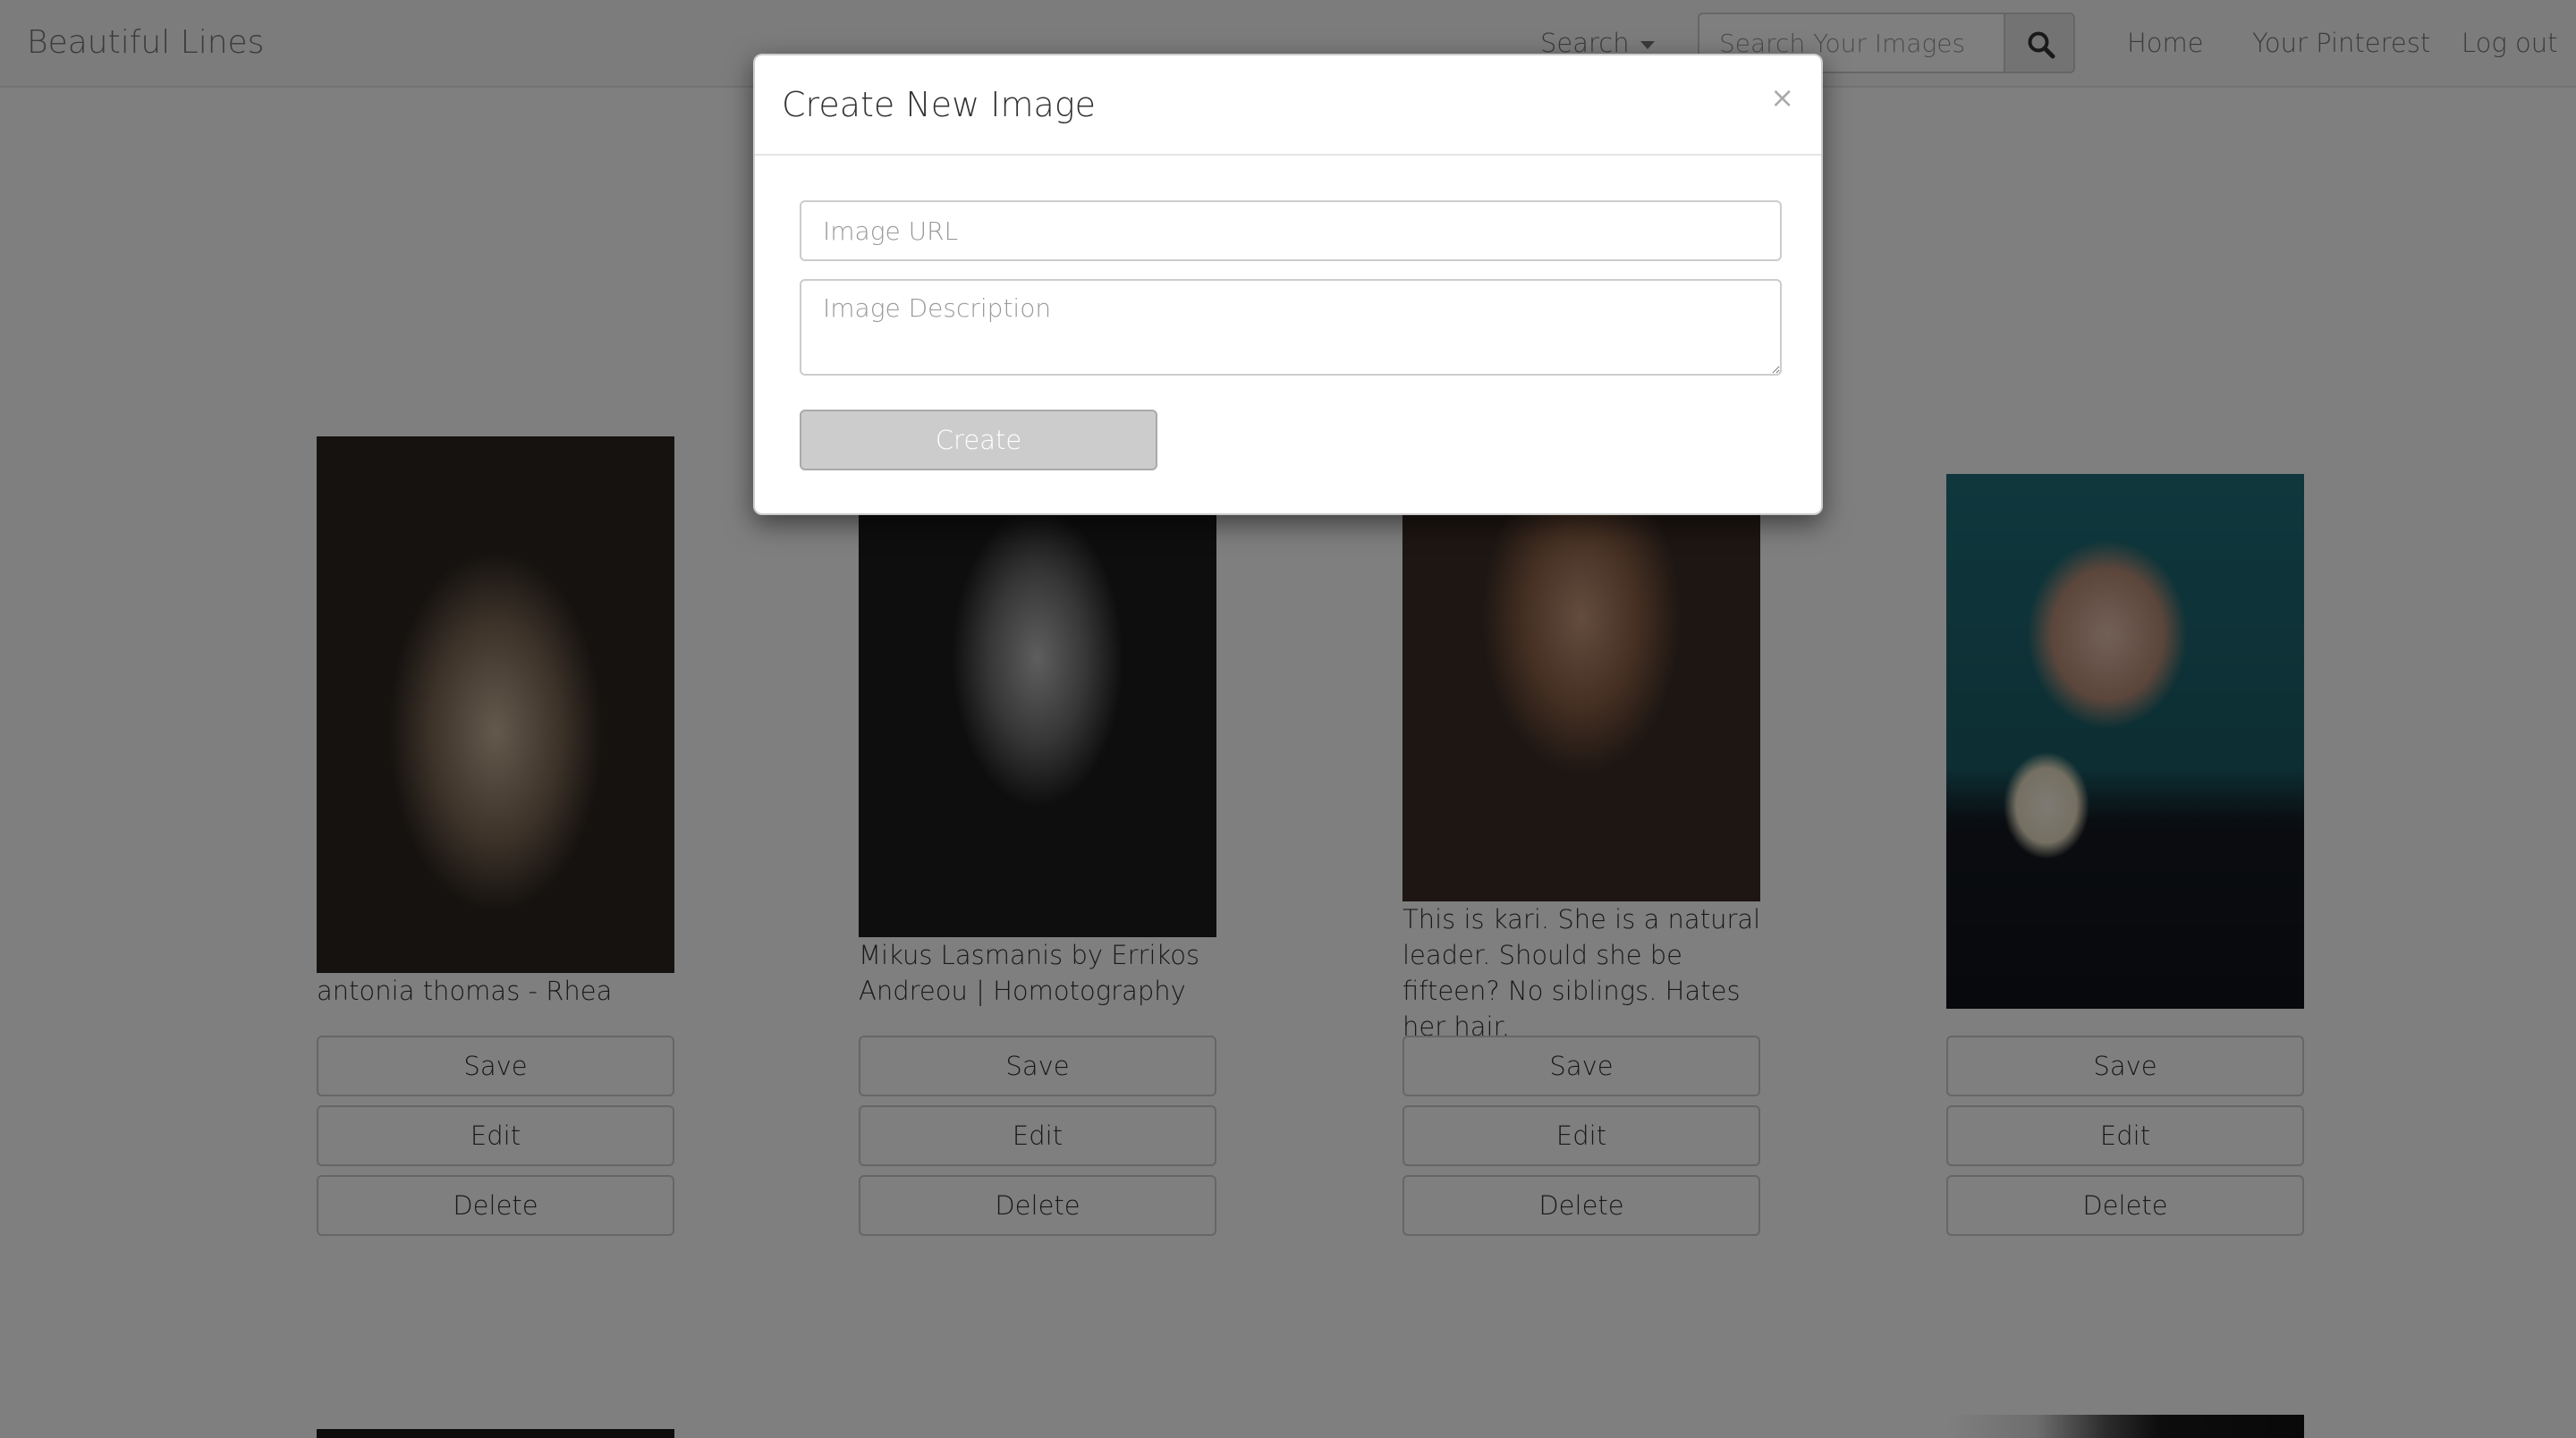 This screenshot has width=2576, height=1438. Describe the element at coordinates (978, 440) in the screenshot. I see `create-button: Create` at that location.